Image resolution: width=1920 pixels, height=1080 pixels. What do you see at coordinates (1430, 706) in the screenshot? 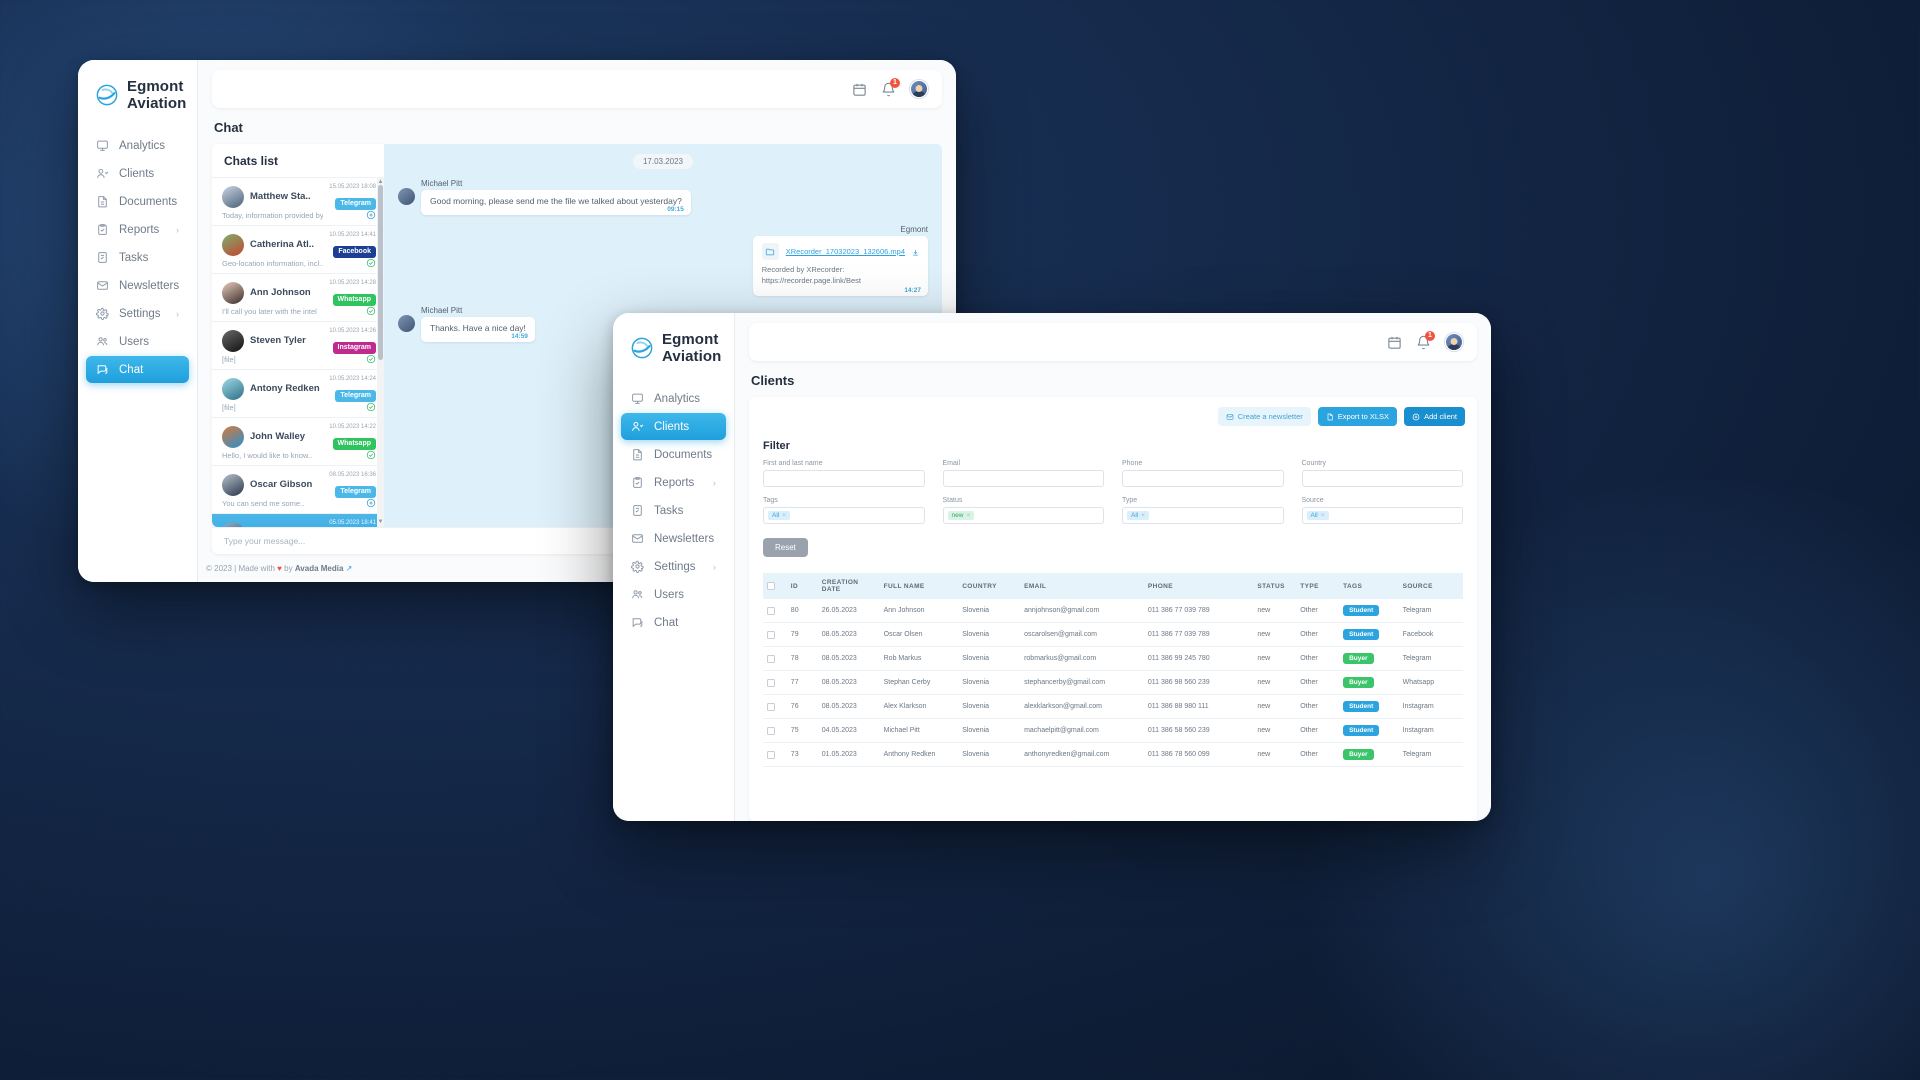
I see `cell-source: Instagram` at bounding box center [1430, 706].